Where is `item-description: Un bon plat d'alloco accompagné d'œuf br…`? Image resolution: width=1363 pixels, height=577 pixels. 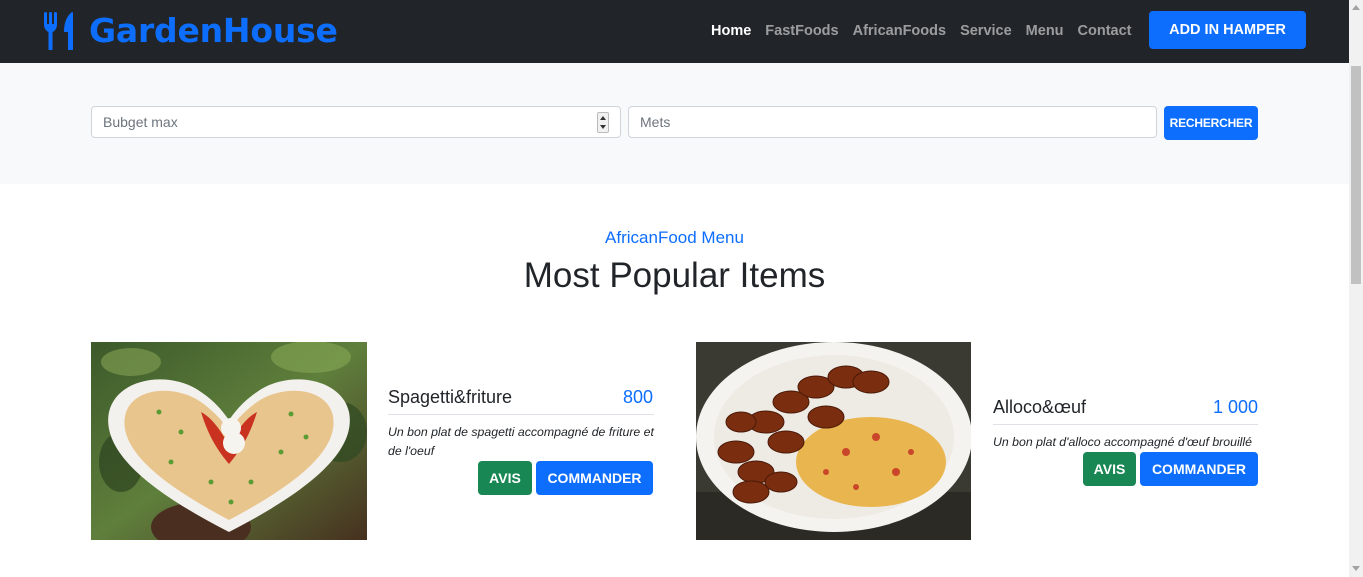 item-description: Un bon plat d'alloco accompagné d'œuf br… is located at coordinates (1122, 442).